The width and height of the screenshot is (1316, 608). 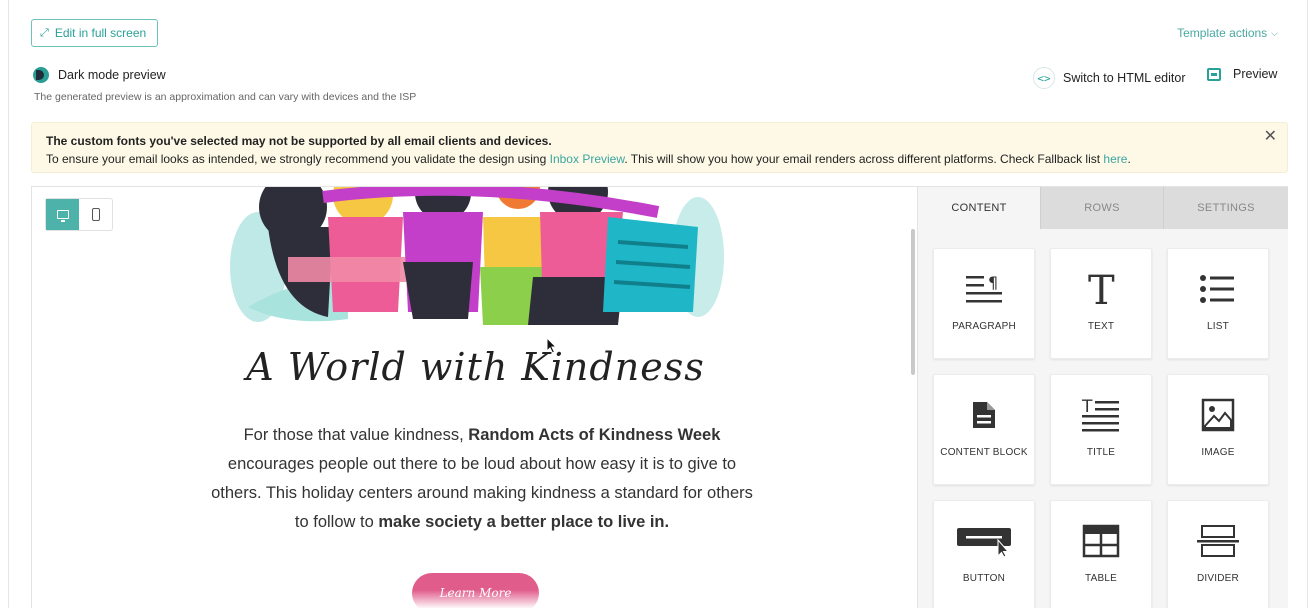 I want to click on table-icon, so click(x=1101, y=541).